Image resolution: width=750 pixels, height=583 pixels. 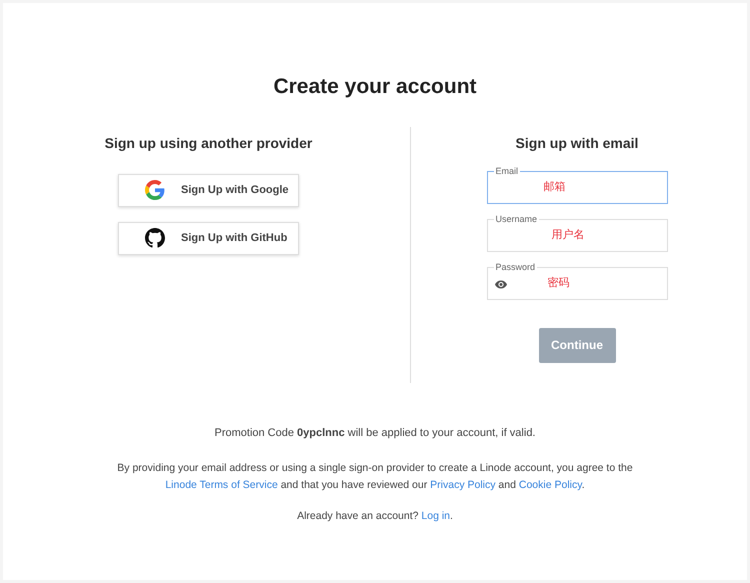 What do you see at coordinates (568, 235) in the screenshot?
I see `field-value: 用户名` at bounding box center [568, 235].